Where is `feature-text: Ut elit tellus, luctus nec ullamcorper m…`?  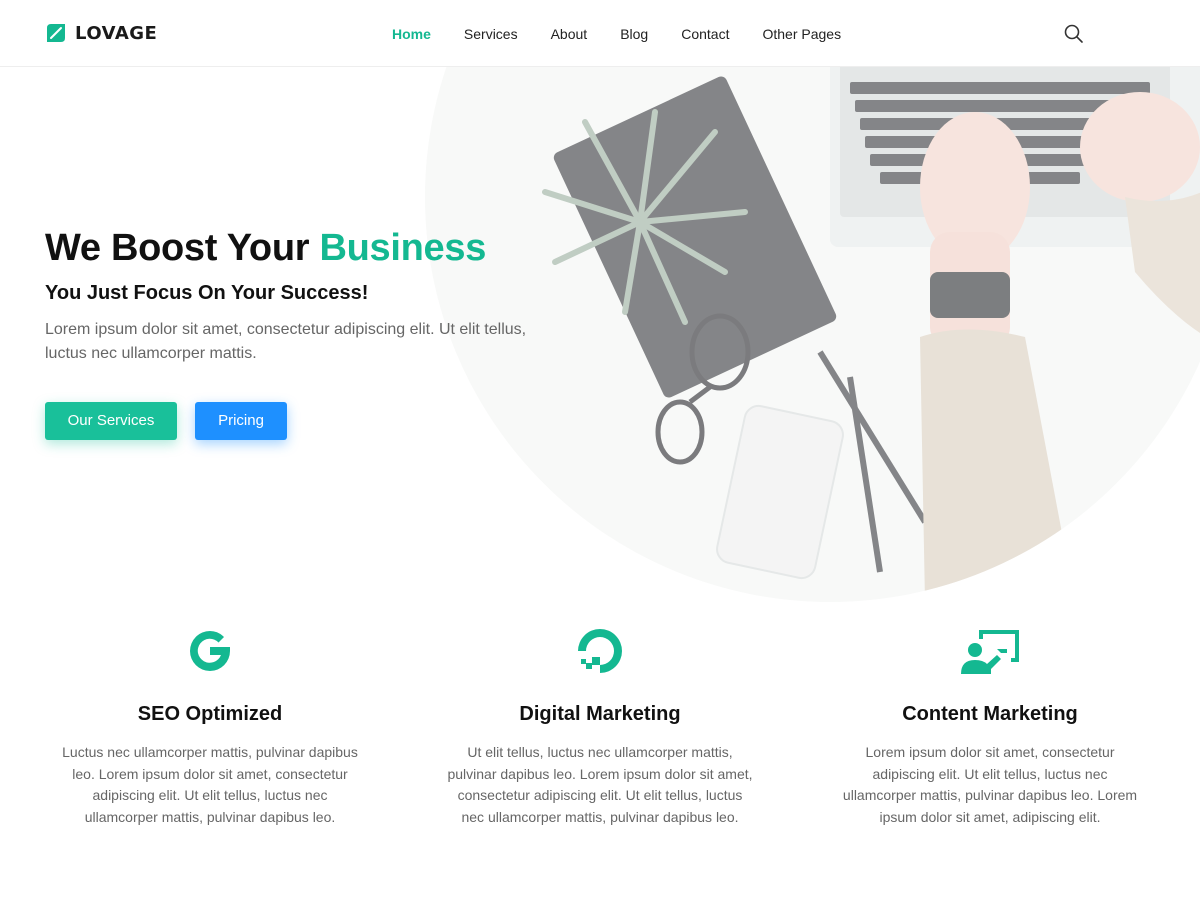
feature-text: Ut elit tellus, luctus nec ullamcorper m… is located at coordinates (600, 784).